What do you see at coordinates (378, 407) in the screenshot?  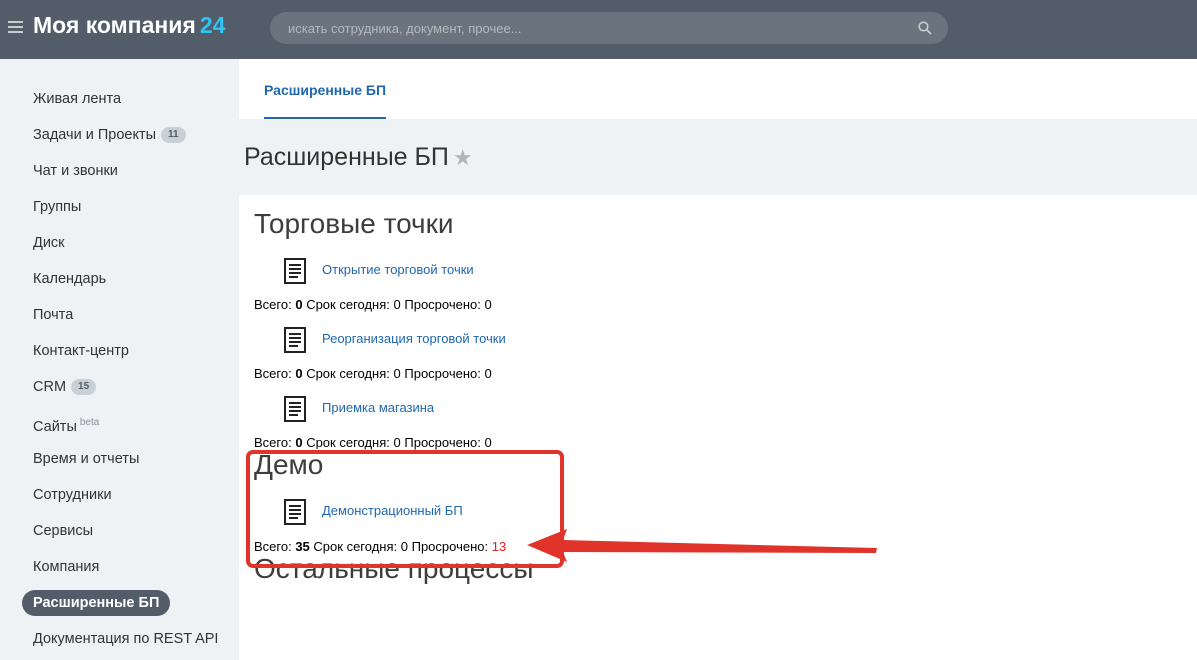 I see `process-link: Приемка магазина` at bounding box center [378, 407].